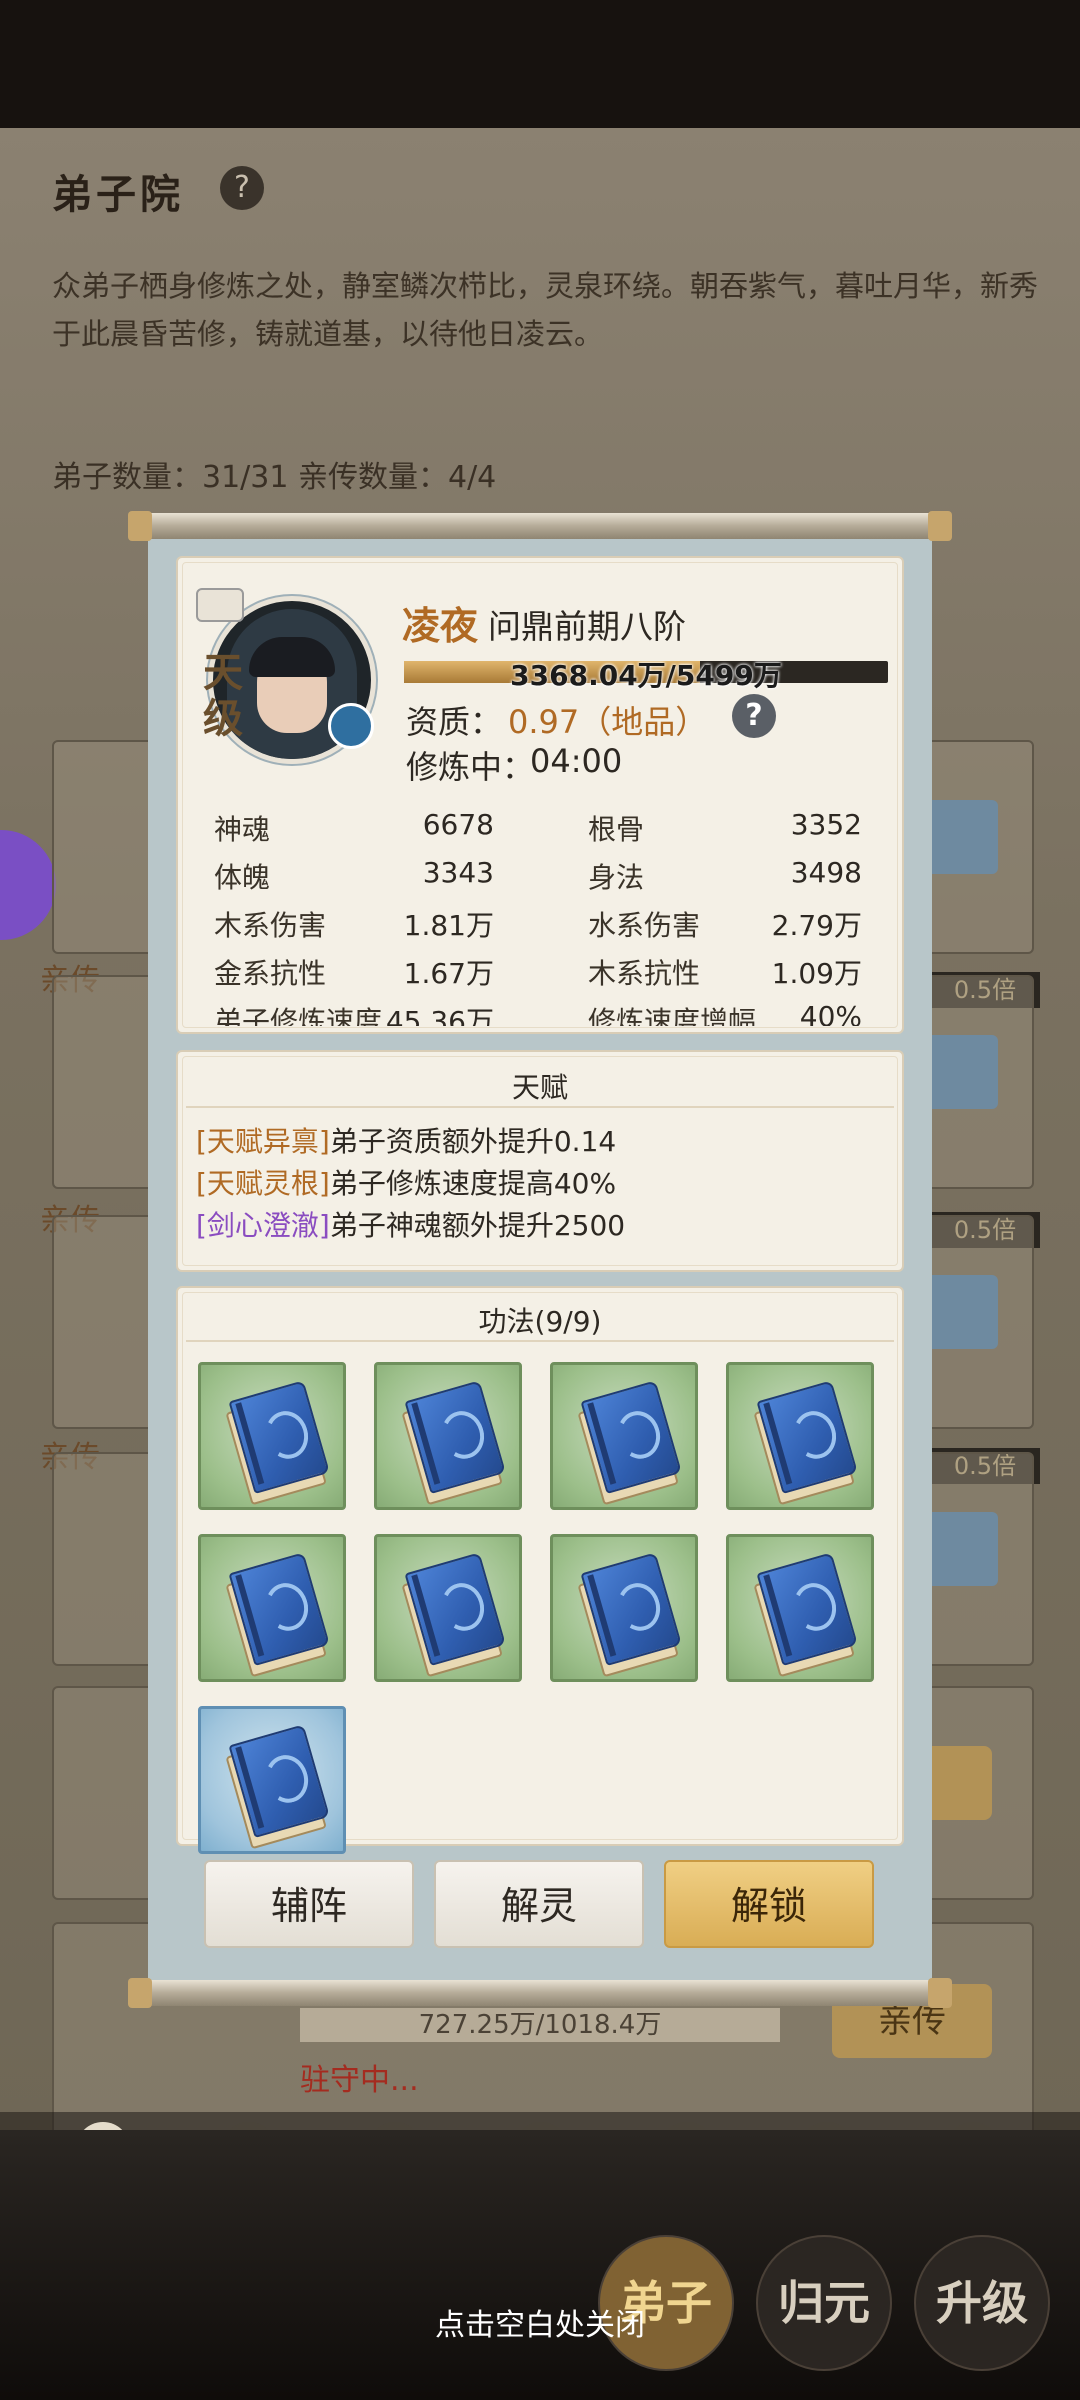 The width and height of the screenshot is (1080, 2400). What do you see at coordinates (223, 696) in the screenshot?
I see `grade-badge: 天级` at bounding box center [223, 696].